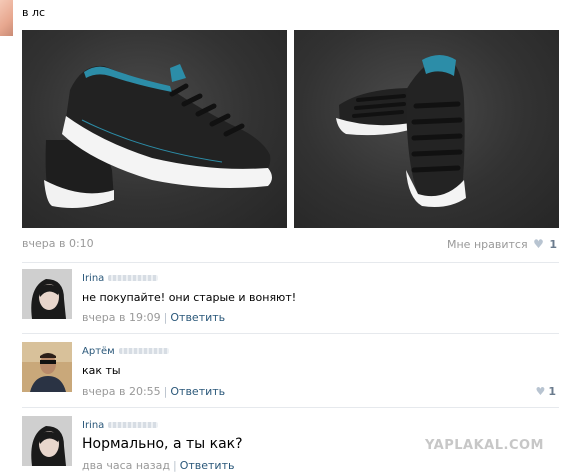  Describe the element at coordinates (125, 351) in the screenshot. I see `comment-author: Артём` at that location.